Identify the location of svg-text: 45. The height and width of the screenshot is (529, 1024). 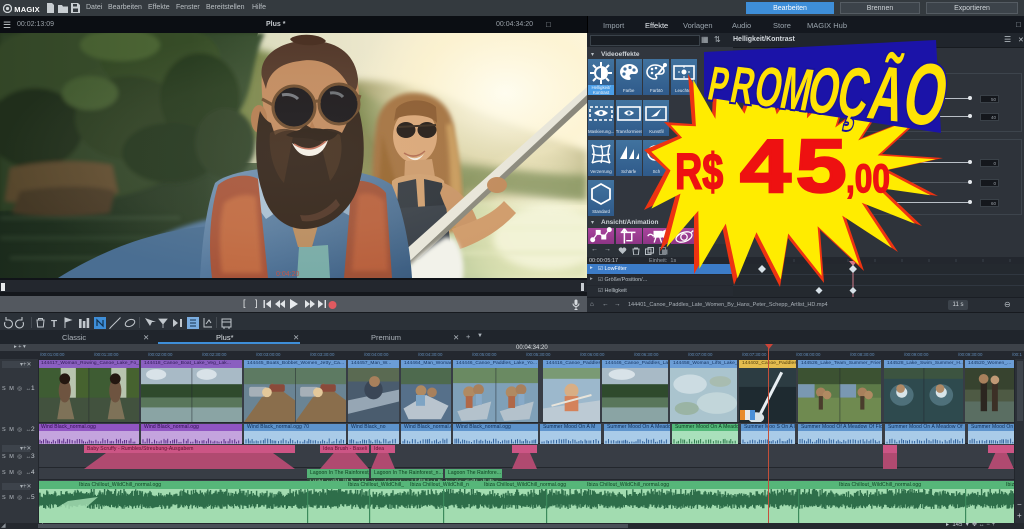
(796, 166).